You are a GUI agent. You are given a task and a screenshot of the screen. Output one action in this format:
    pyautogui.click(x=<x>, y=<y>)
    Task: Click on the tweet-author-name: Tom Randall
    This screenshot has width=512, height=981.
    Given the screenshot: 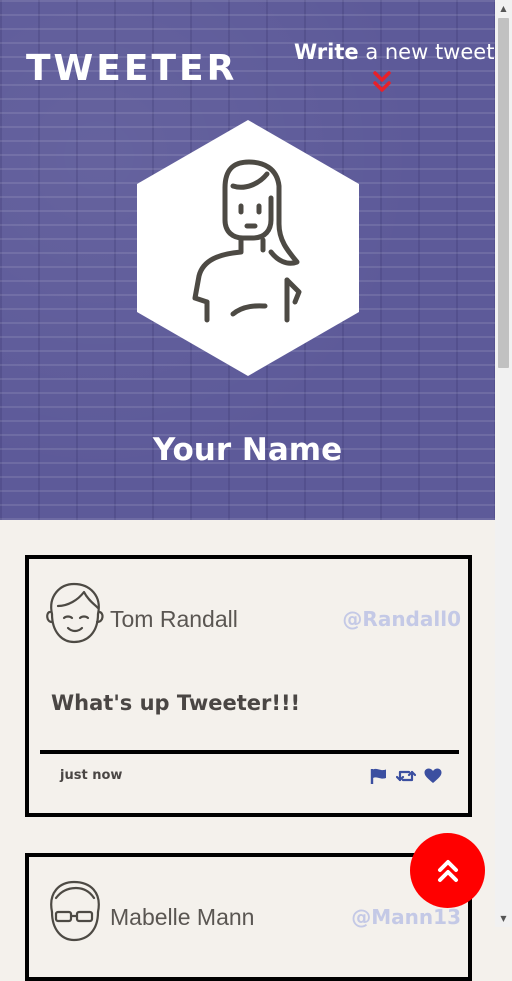 What is the action you would take?
    pyautogui.click(x=174, y=619)
    